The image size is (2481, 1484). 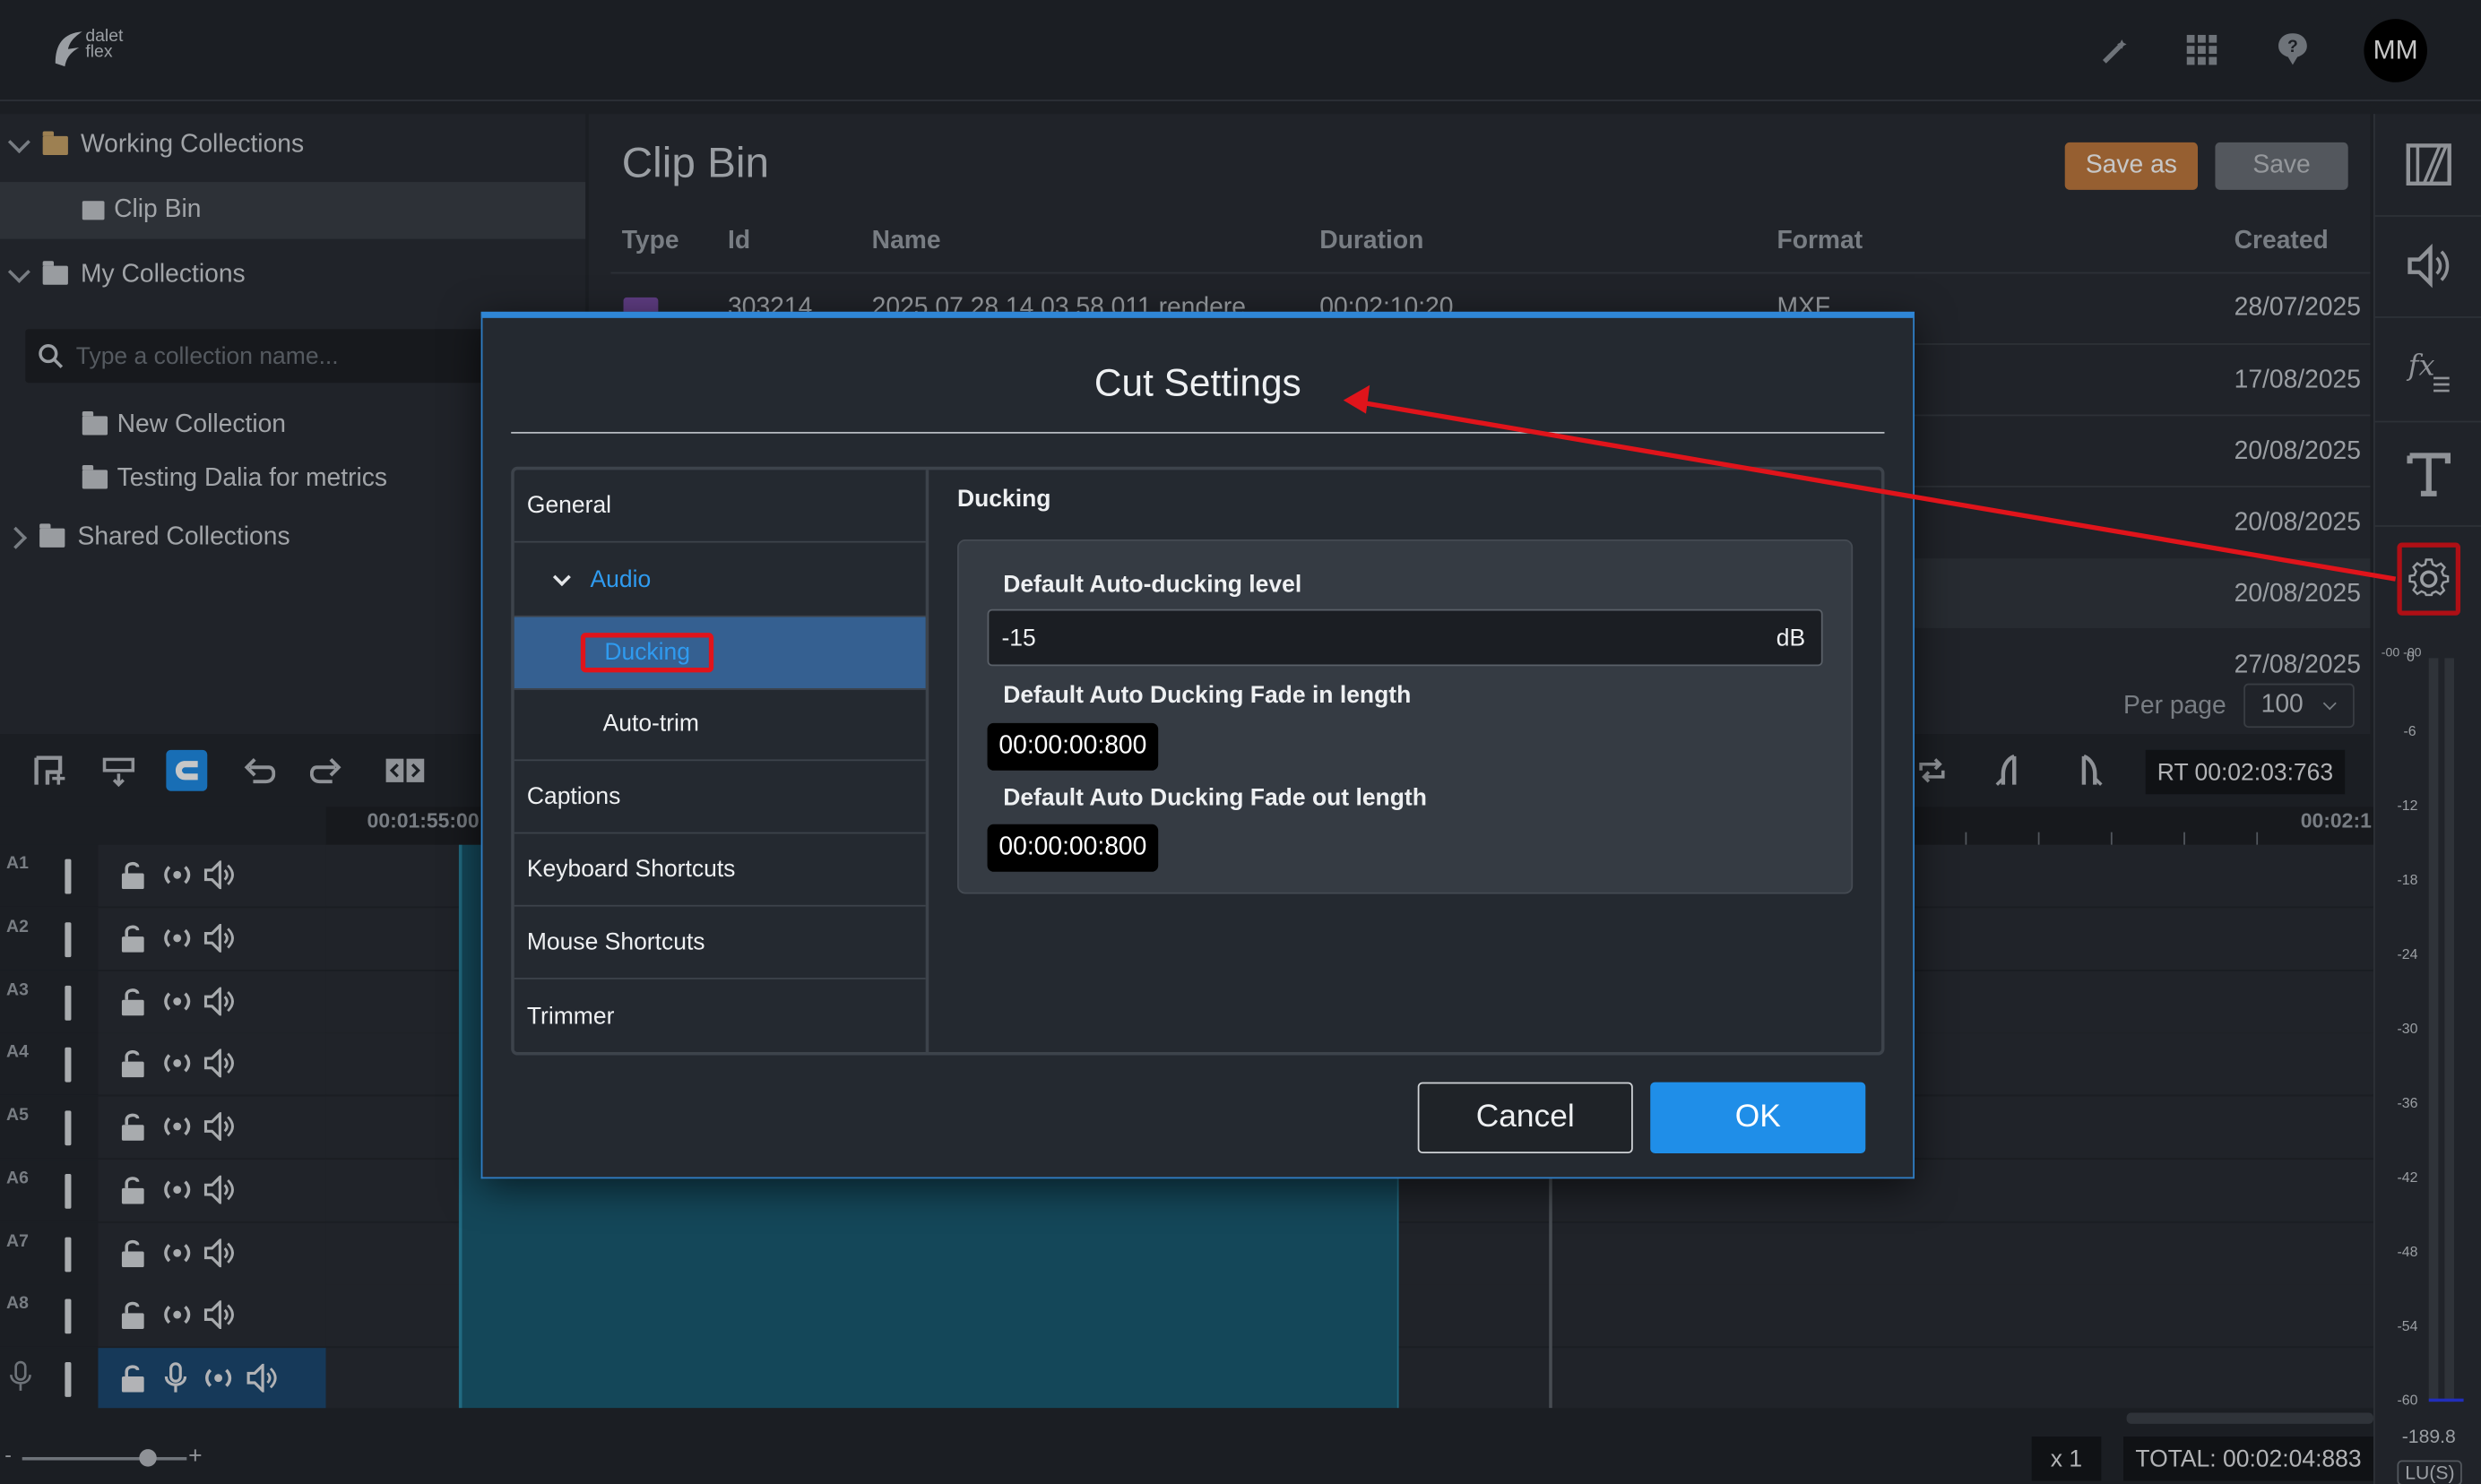 I want to click on arrow-line, so click(x=1877, y=490).